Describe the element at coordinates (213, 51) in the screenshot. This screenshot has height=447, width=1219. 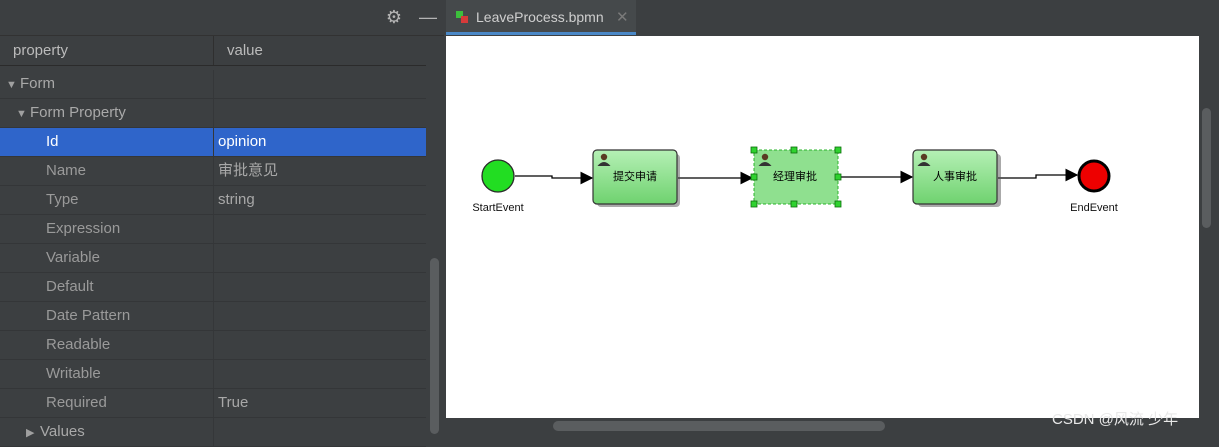
I see `property-table-header: property value` at that location.